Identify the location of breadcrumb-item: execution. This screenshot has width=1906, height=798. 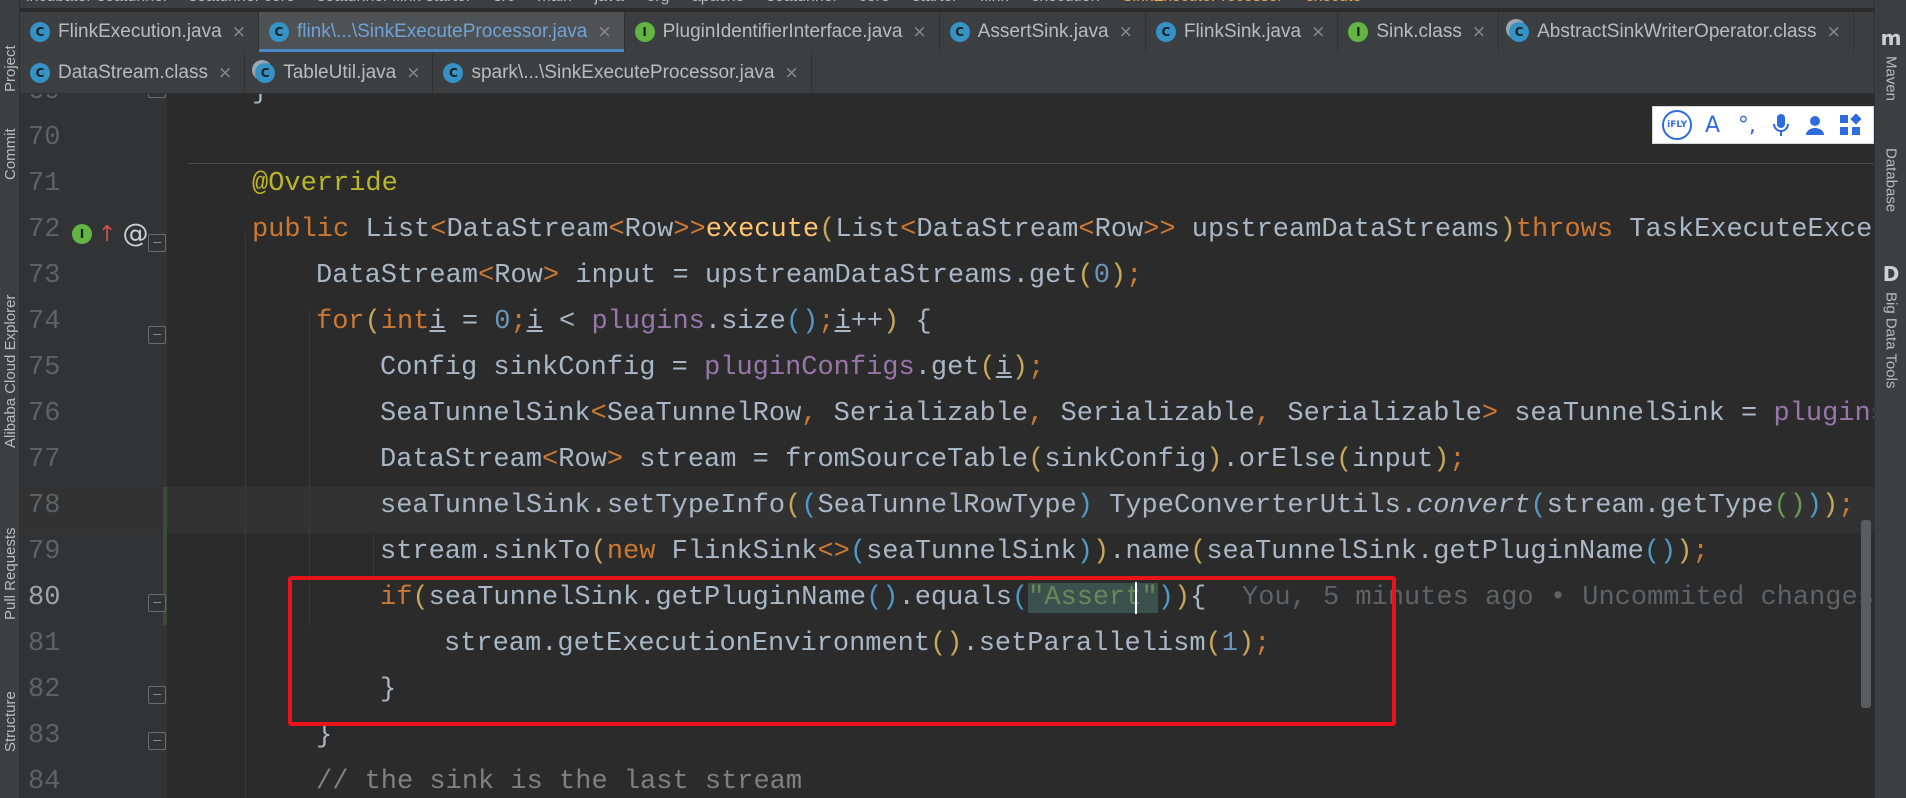
(1065, 2).